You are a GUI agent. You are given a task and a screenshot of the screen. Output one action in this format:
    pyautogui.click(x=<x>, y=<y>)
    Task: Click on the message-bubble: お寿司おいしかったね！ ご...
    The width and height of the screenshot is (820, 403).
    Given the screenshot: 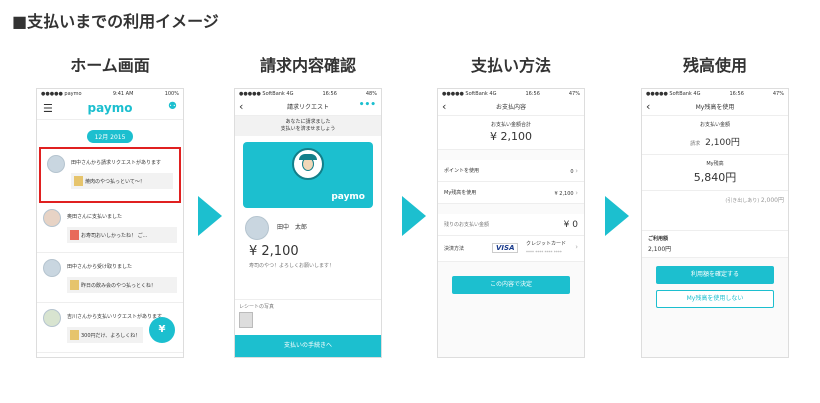 What is the action you would take?
    pyautogui.click(x=122, y=235)
    